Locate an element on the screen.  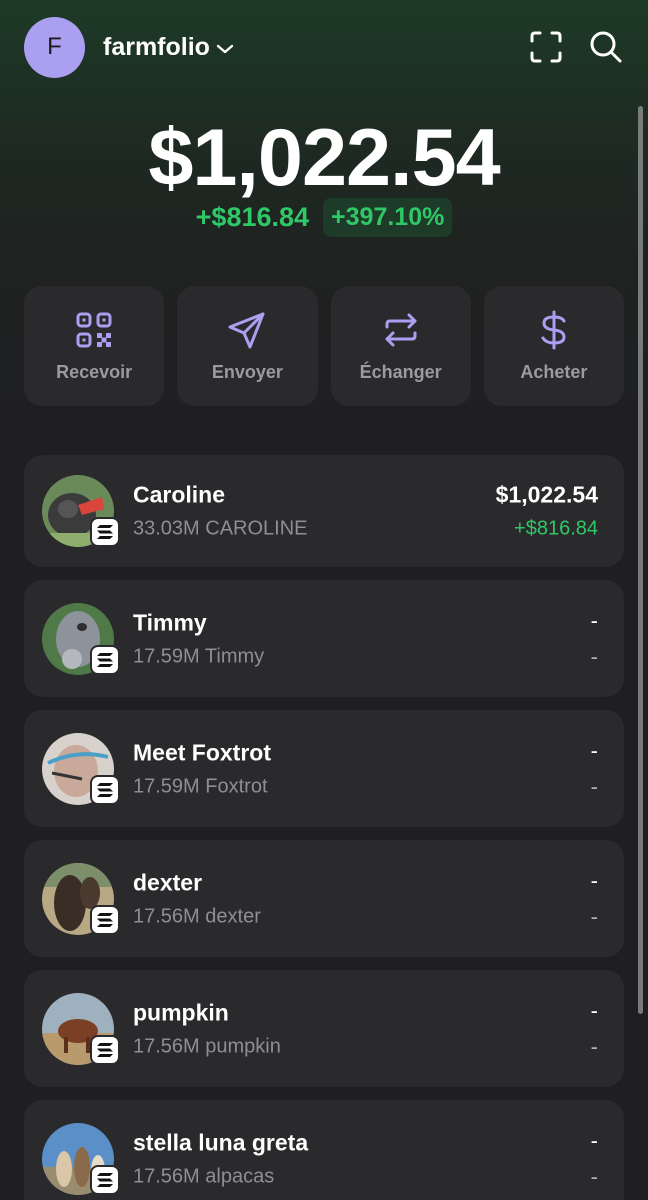
receive-label: Recevoir is located at coordinates (94, 371).